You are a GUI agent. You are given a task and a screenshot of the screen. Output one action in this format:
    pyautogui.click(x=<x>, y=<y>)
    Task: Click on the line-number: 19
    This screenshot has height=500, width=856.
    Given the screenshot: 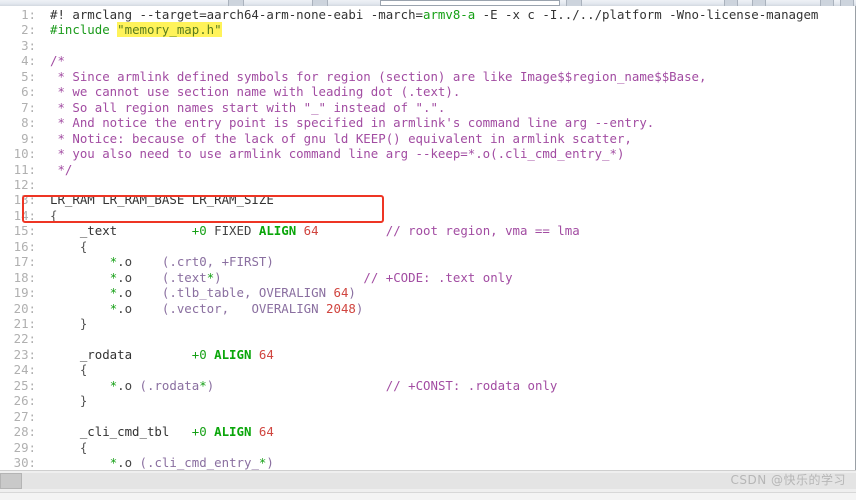 What is the action you would take?
    pyautogui.click(x=18, y=292)
    